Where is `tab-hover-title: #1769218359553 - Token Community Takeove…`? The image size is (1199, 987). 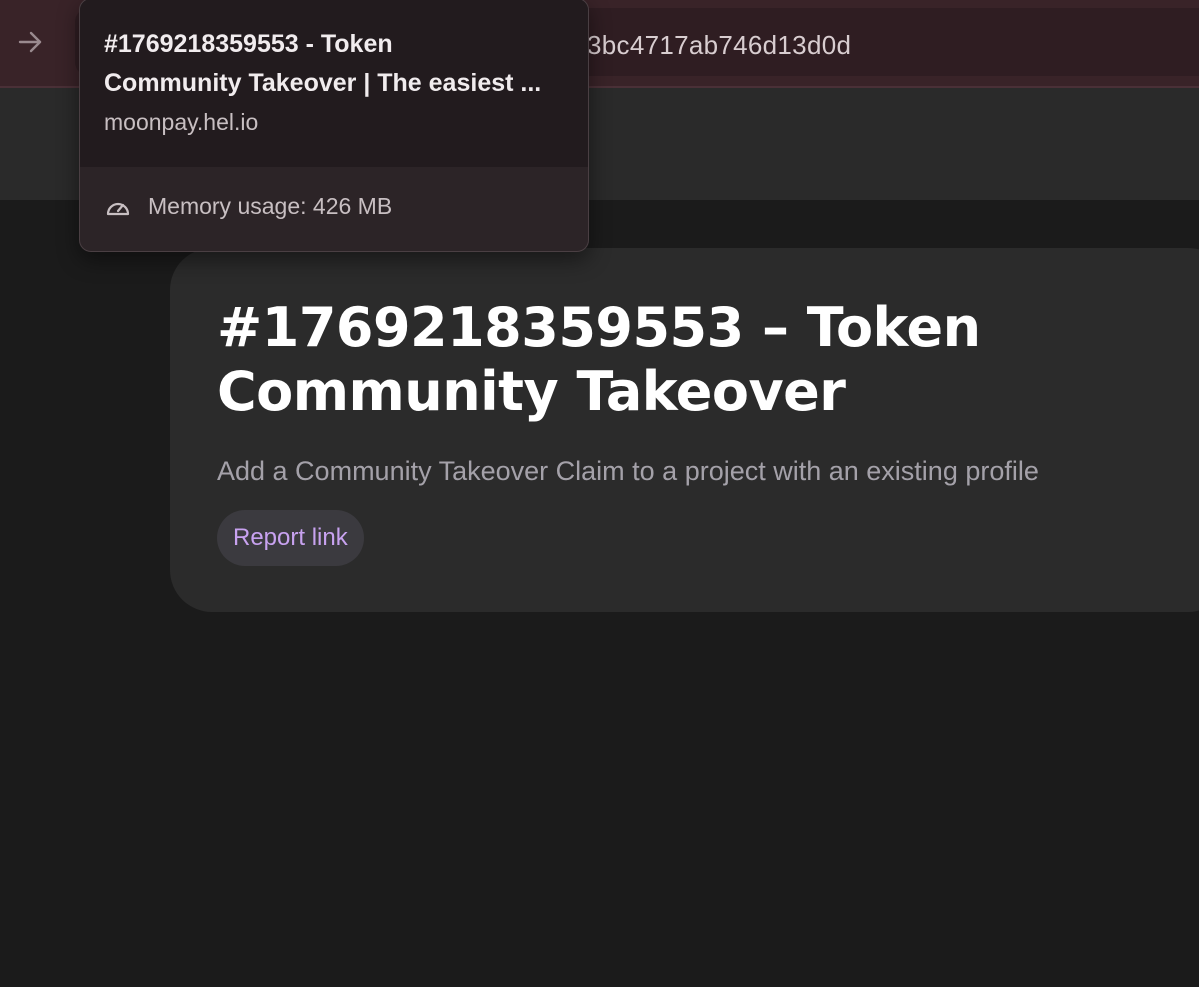
tab-hover-title: #1769218359553 - Token Community Takeove… is located at coordinates (336, 64).